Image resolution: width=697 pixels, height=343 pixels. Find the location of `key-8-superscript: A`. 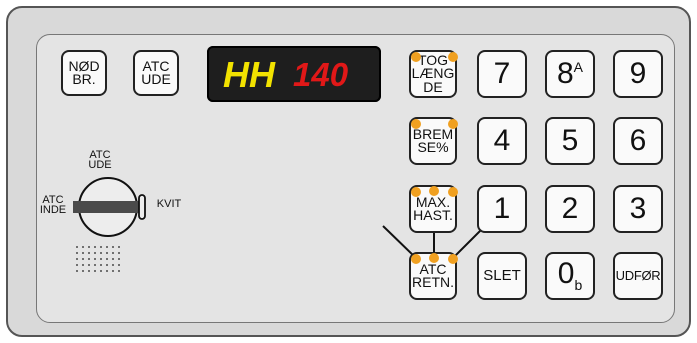

key-8-superscript: A is located at coordinates (578, 66).